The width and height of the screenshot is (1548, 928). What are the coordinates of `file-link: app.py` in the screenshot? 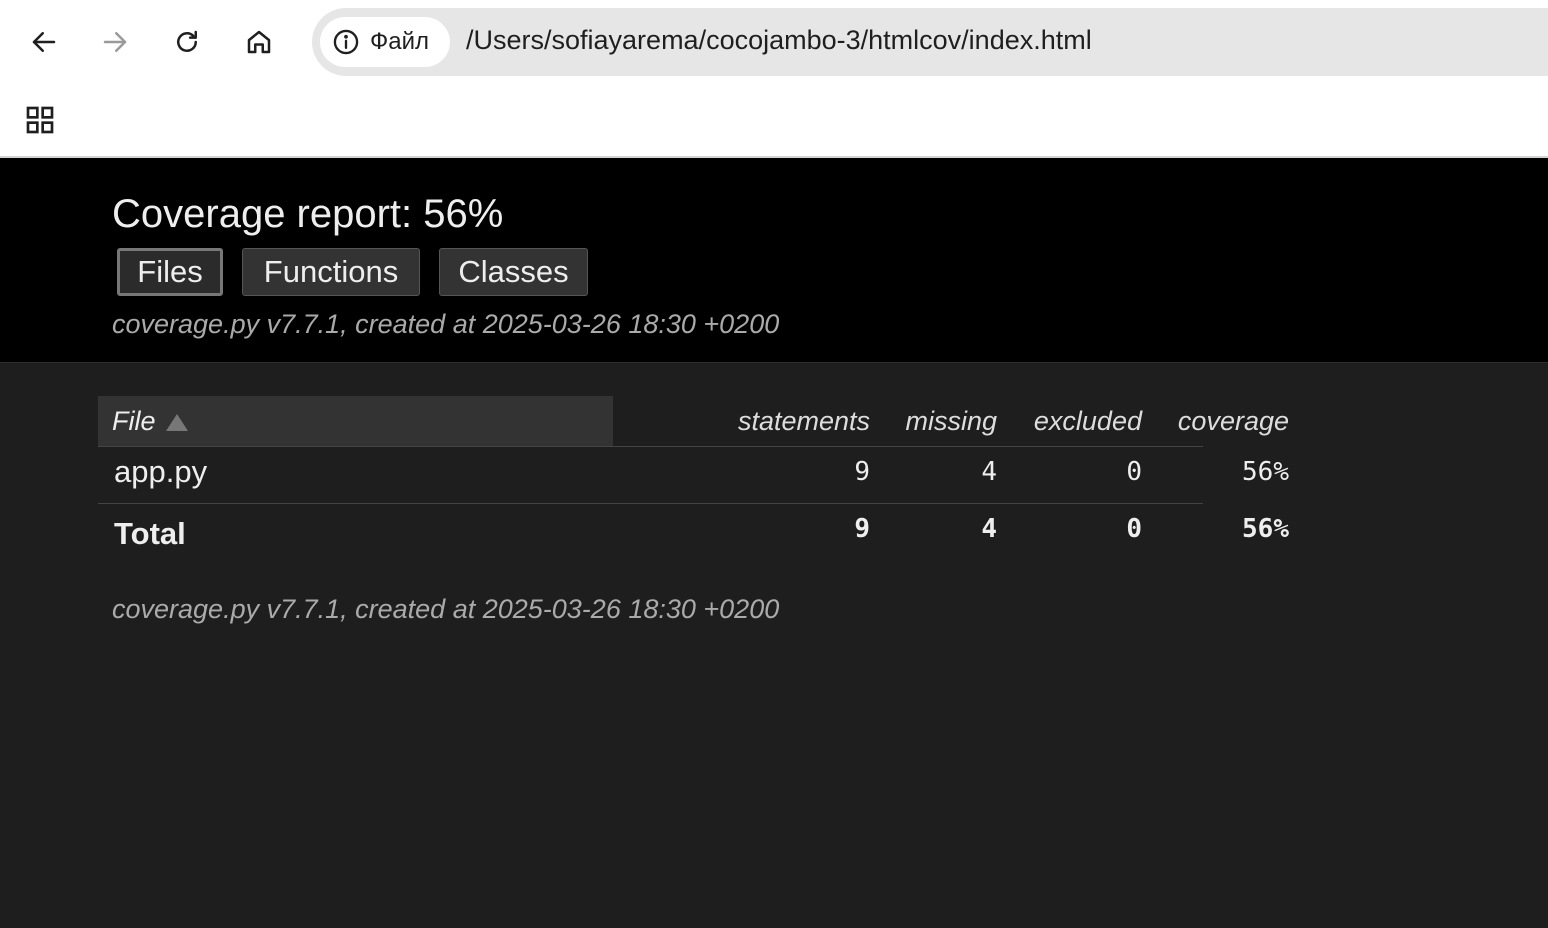 It's located at (160, 475).